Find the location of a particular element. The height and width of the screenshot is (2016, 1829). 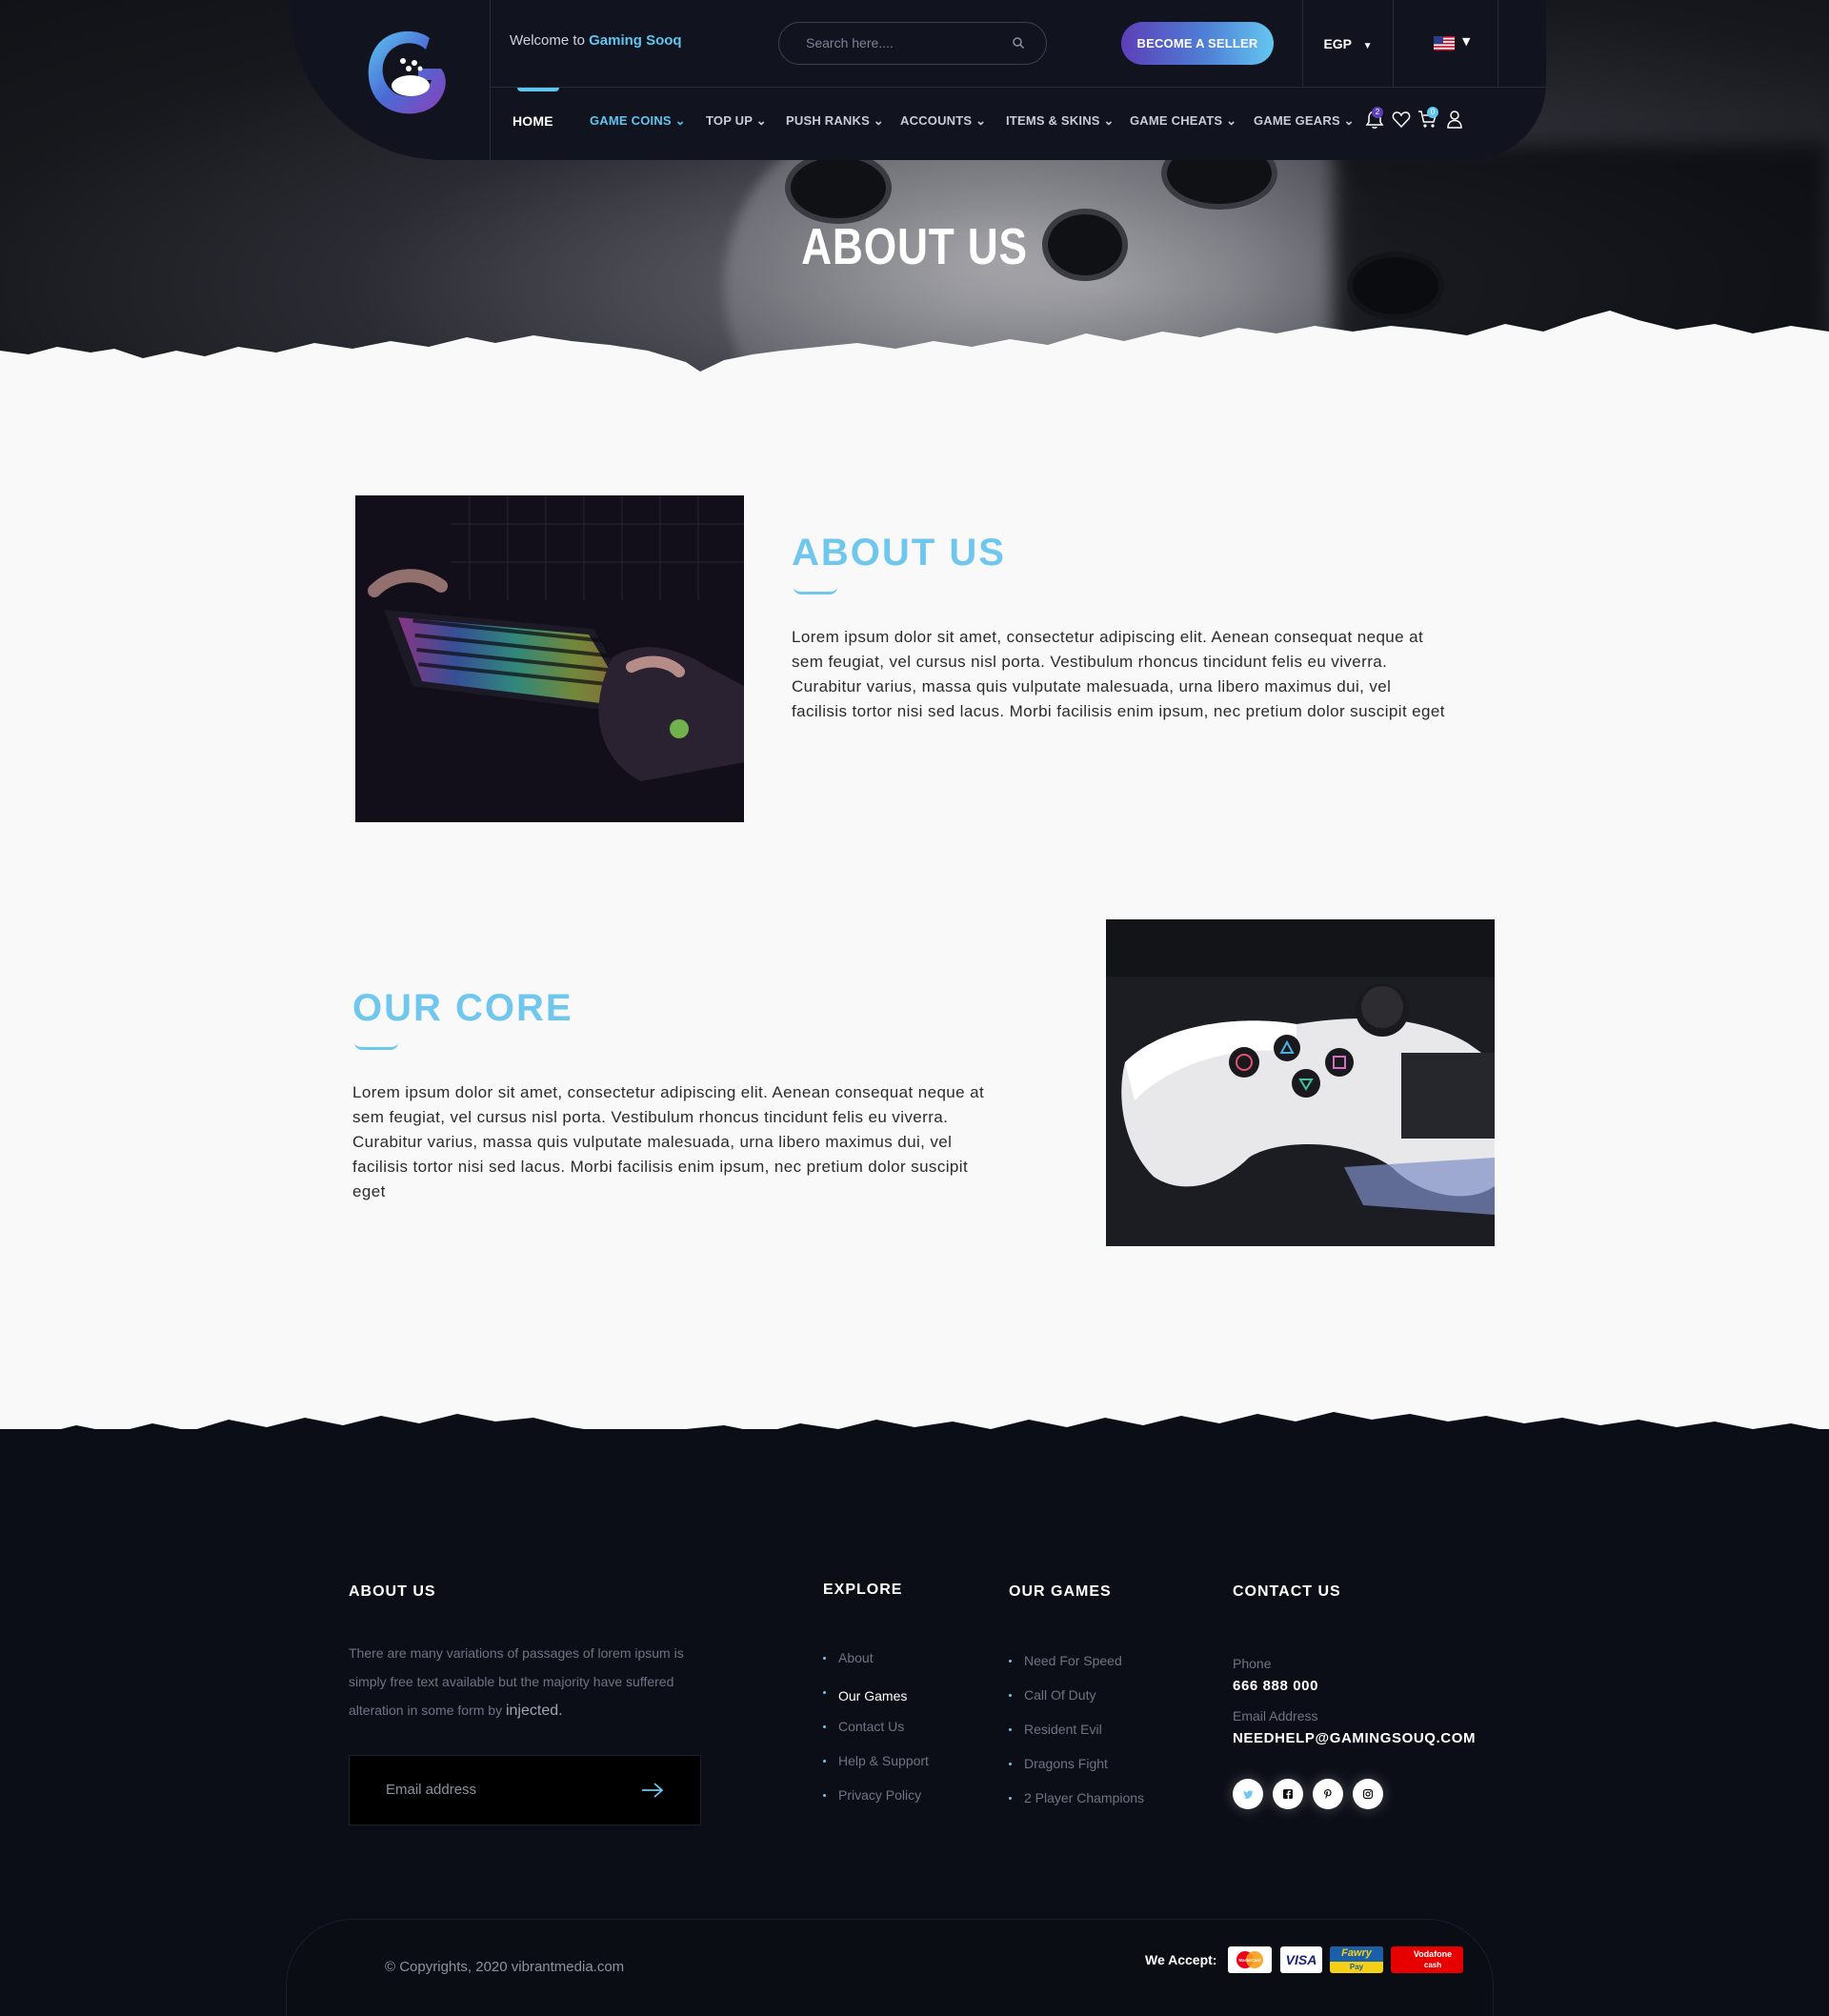

gaming-sooq-logo is located at coordinates (407, 72).